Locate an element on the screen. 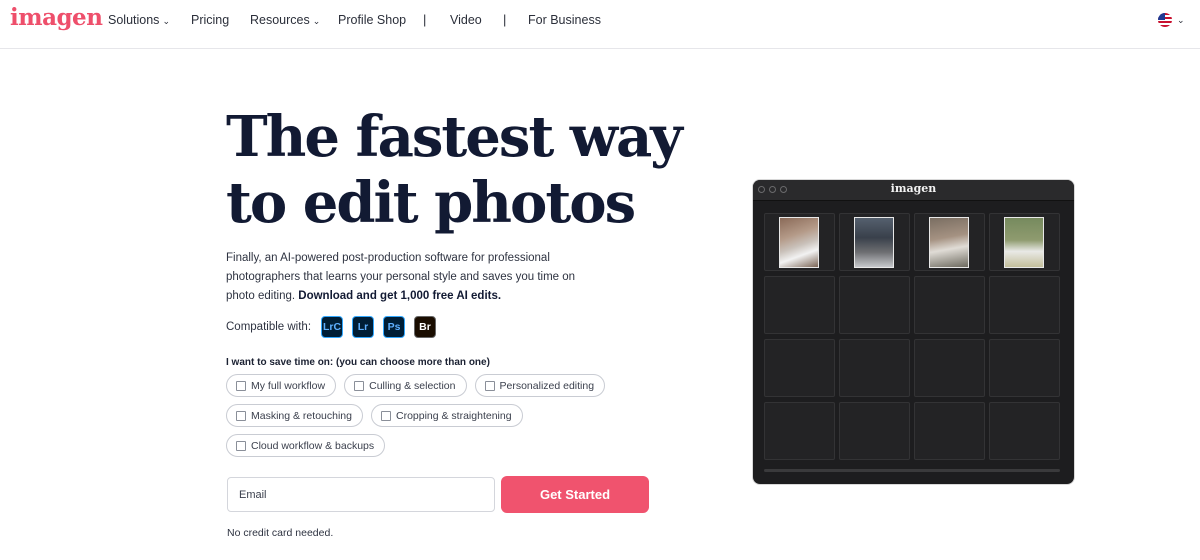  window-logo: imagen is located at coordinates (913, 188).